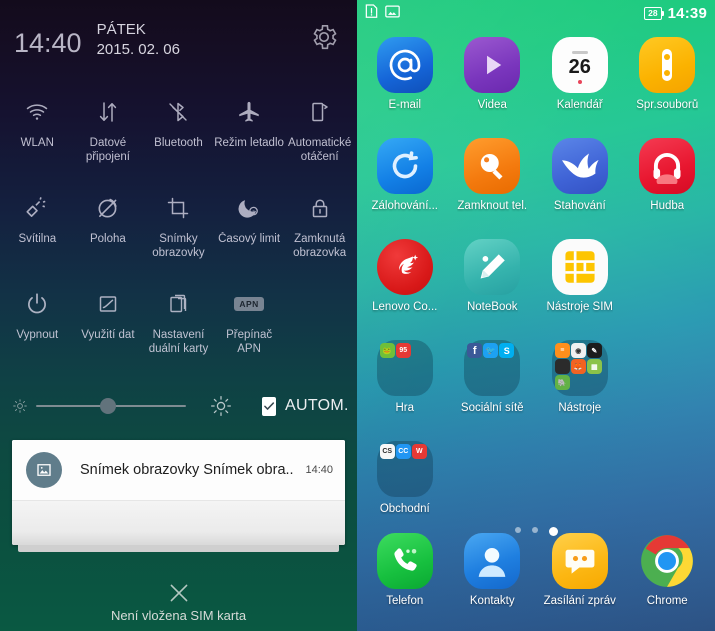 The image size is (715, 631). Describe the element at coordinates (317, 405) in the screenshot. I see `auto-brightness-label: AUTOM.` at that location.